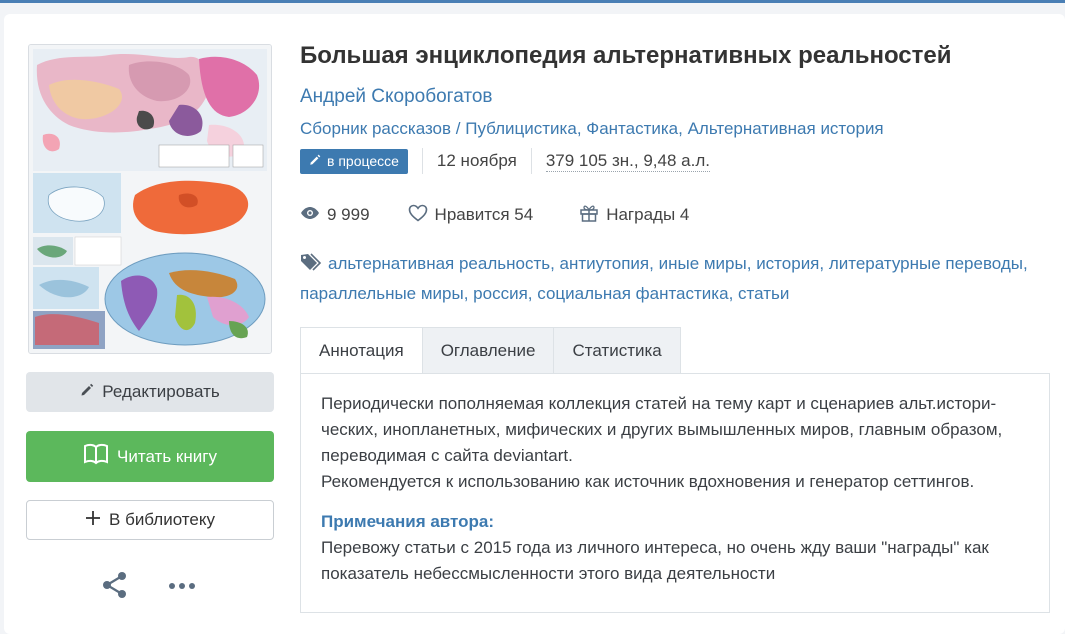 This screenshot has height=634, width=1065. I want to click on tag-link: параллельные миры, so click(382, 293).